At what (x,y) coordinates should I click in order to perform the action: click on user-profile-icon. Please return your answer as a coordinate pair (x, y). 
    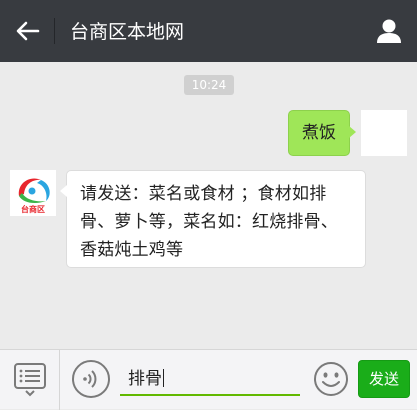
    Looking at the image, I should click on (389, 31).